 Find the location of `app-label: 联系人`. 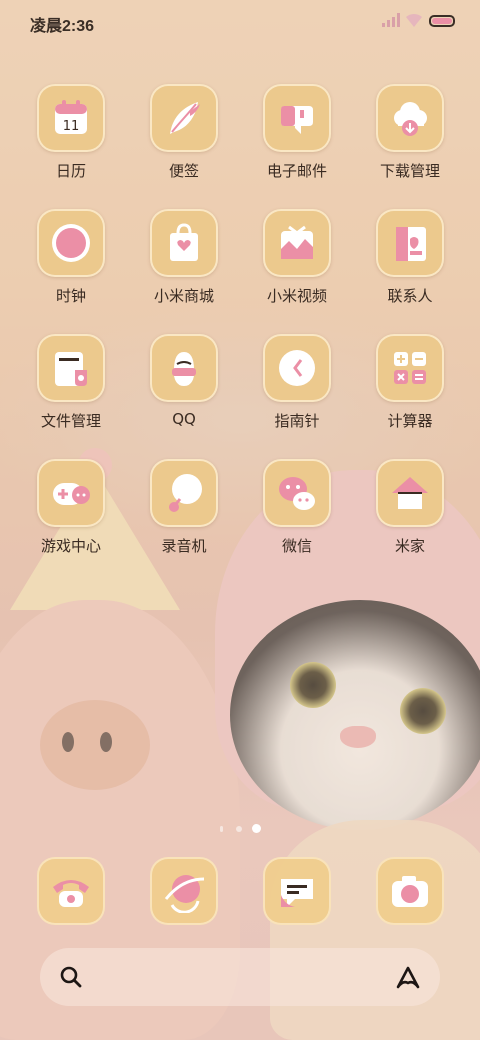

app-label: 联系人 is located at coordinates (410, 296).